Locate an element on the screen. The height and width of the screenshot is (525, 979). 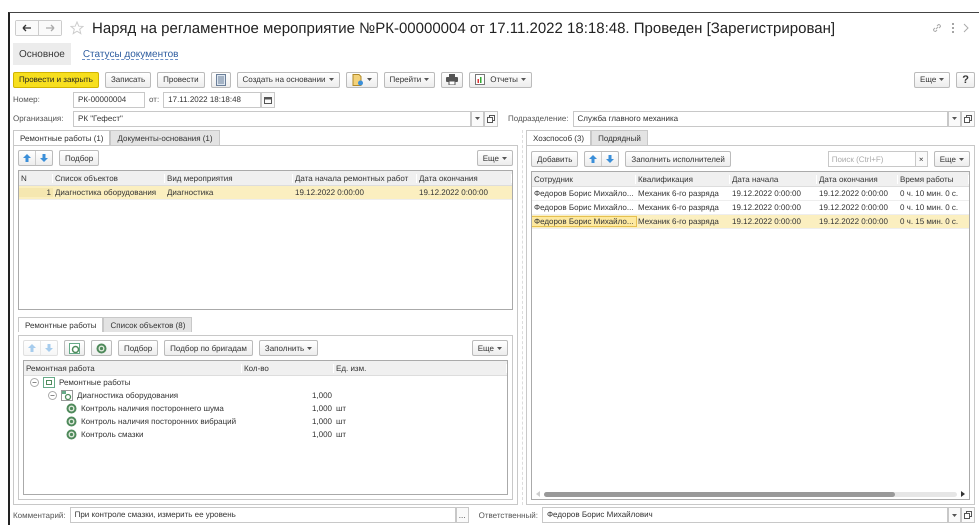
tab: Список объектов (8) is located at coordinates (147, 324).